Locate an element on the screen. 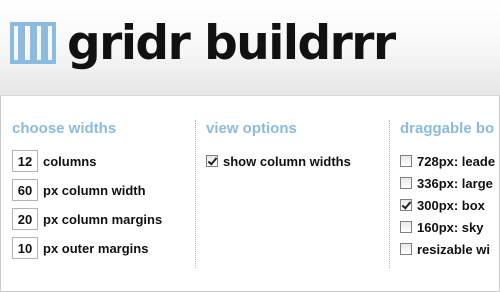  box-300-label: 300px: box is located at coordinates (451, 205).